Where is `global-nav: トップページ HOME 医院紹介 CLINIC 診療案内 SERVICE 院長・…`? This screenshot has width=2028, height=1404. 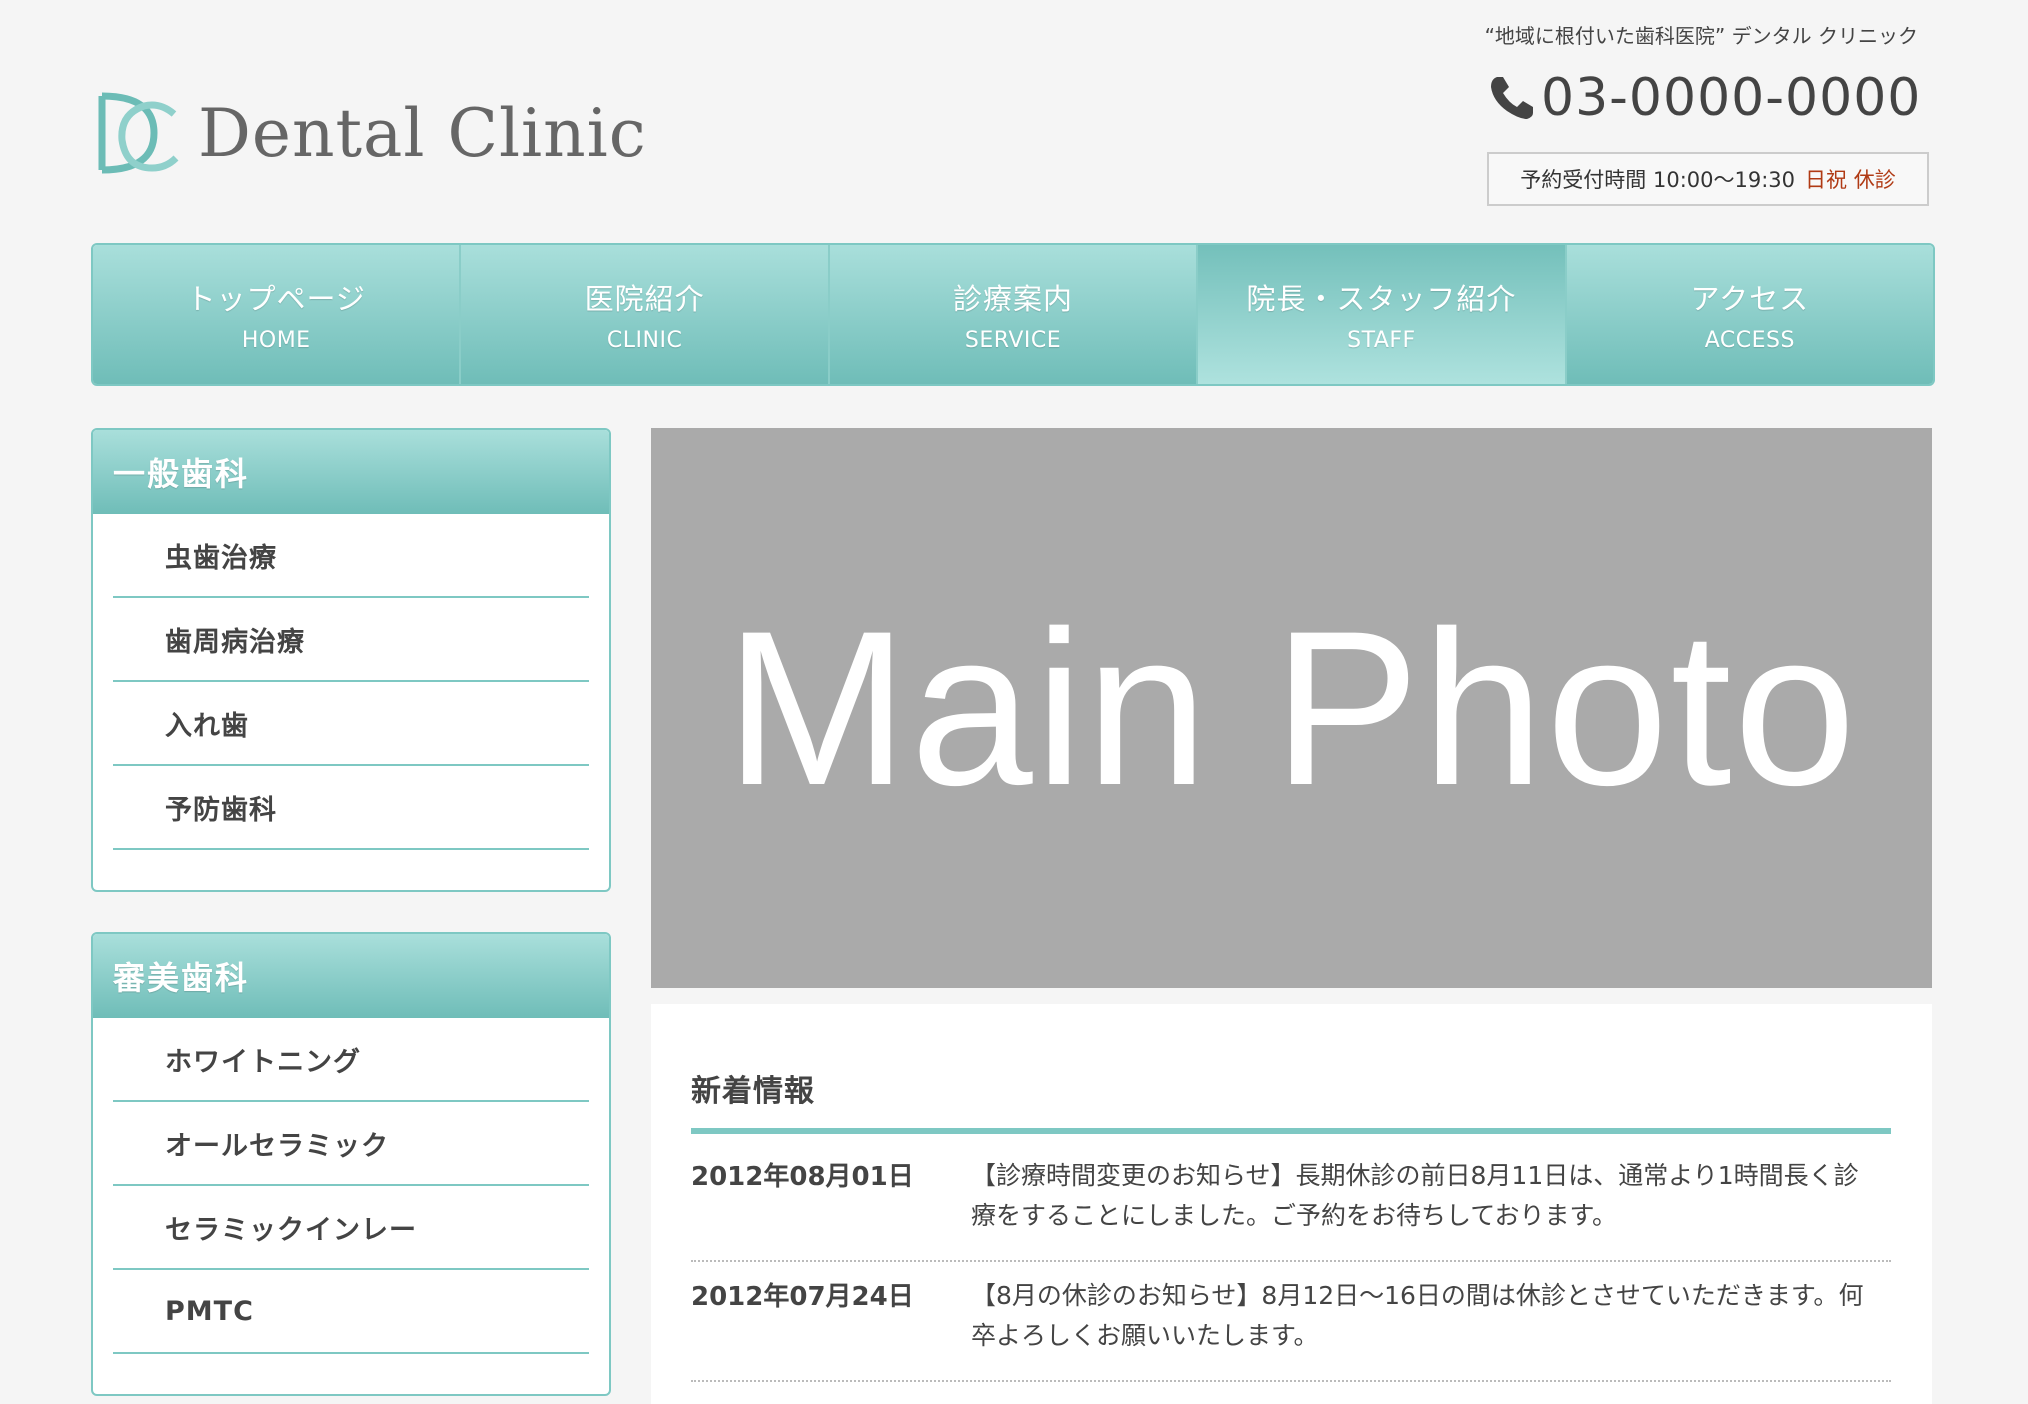
global-nav: トップページ HOME 医院紹介 CLINIC 診療案内 SERVICE 院長・… is located at coordinates (1013, 314).